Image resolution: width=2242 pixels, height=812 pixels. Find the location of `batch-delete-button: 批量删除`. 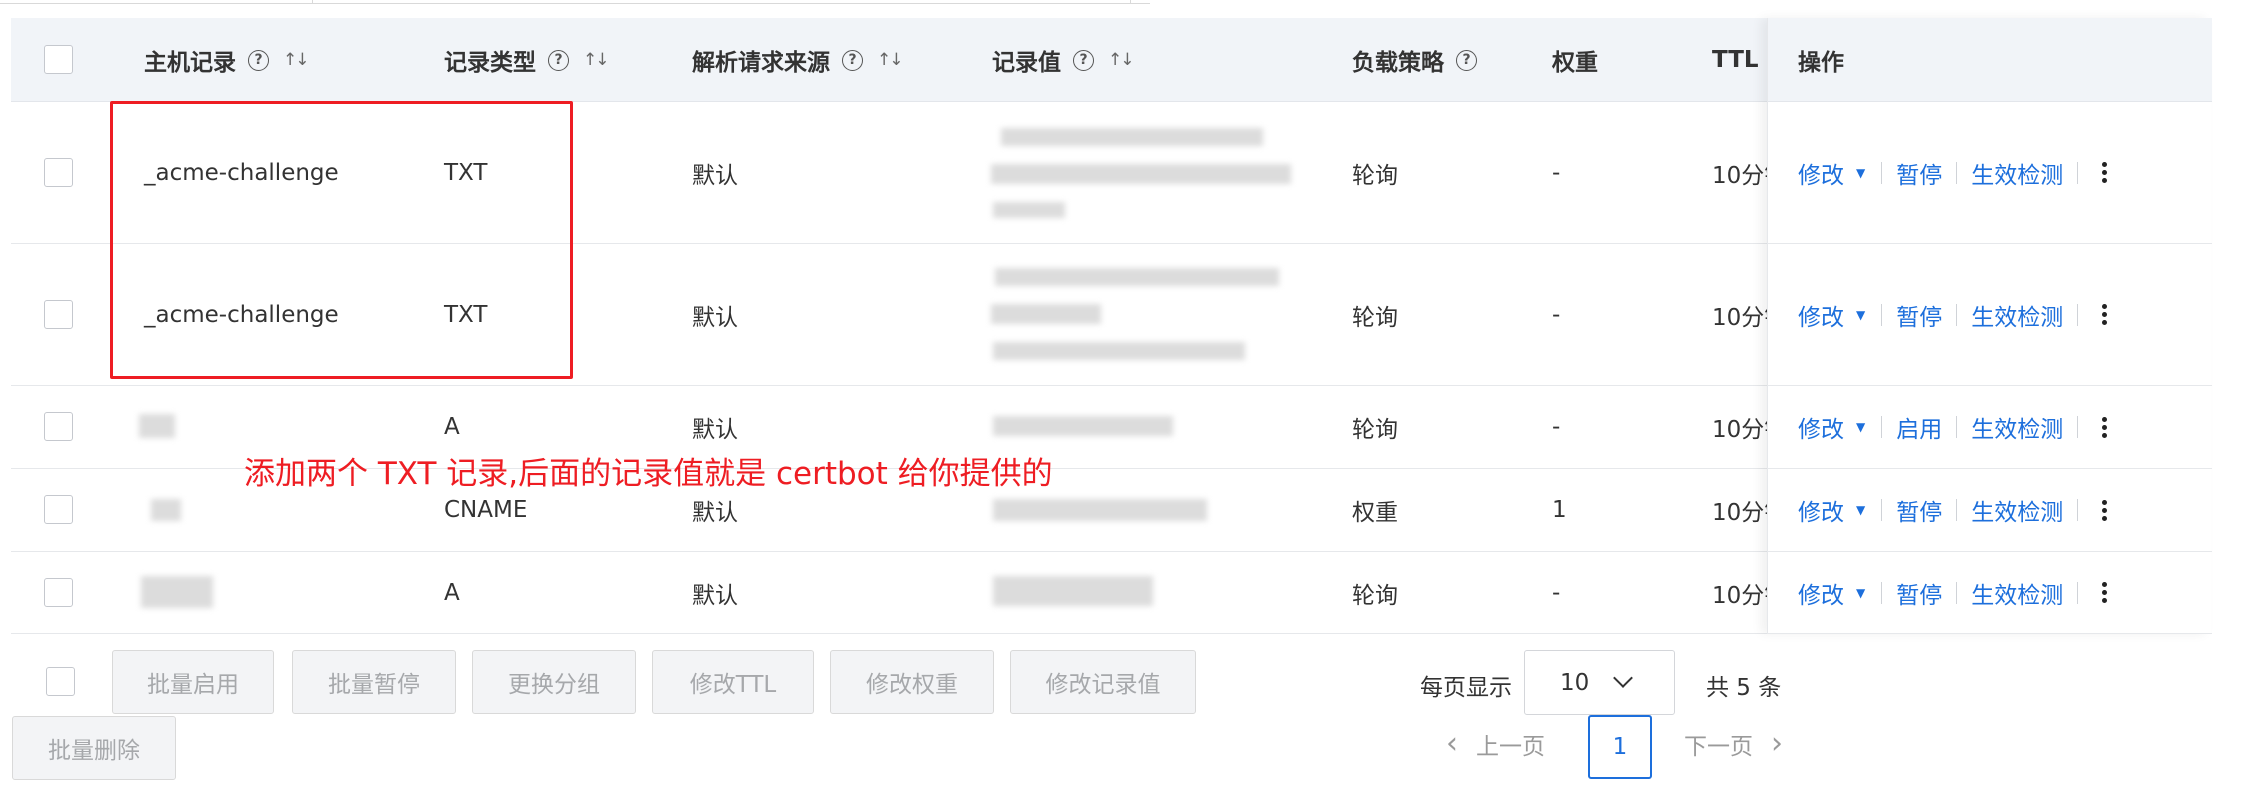

batch-delete-button: 批量删除 is located at coordinates (94, 748).